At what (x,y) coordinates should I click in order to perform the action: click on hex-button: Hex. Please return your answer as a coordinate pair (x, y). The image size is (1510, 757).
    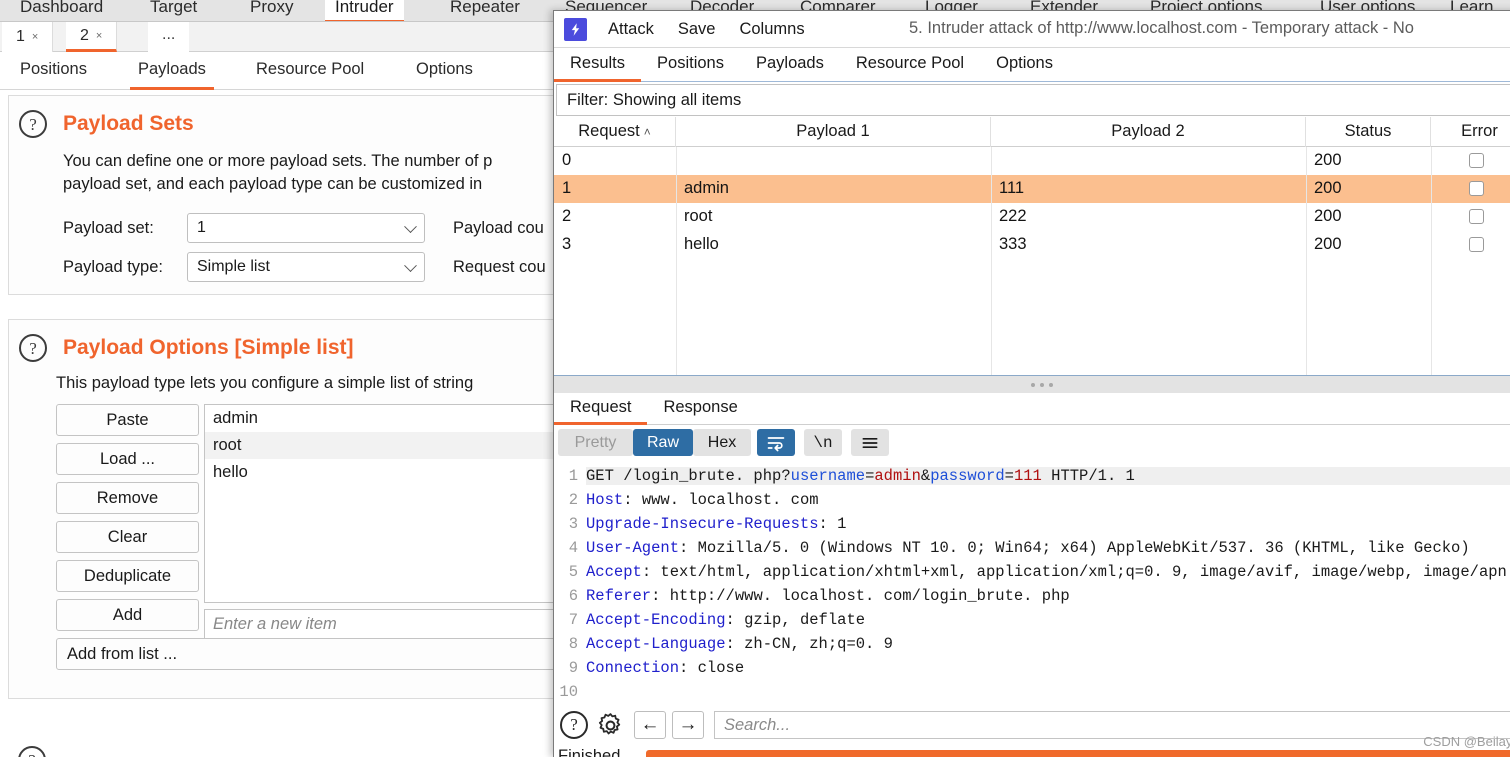
    Looking at the image, I should click on (722, 442).